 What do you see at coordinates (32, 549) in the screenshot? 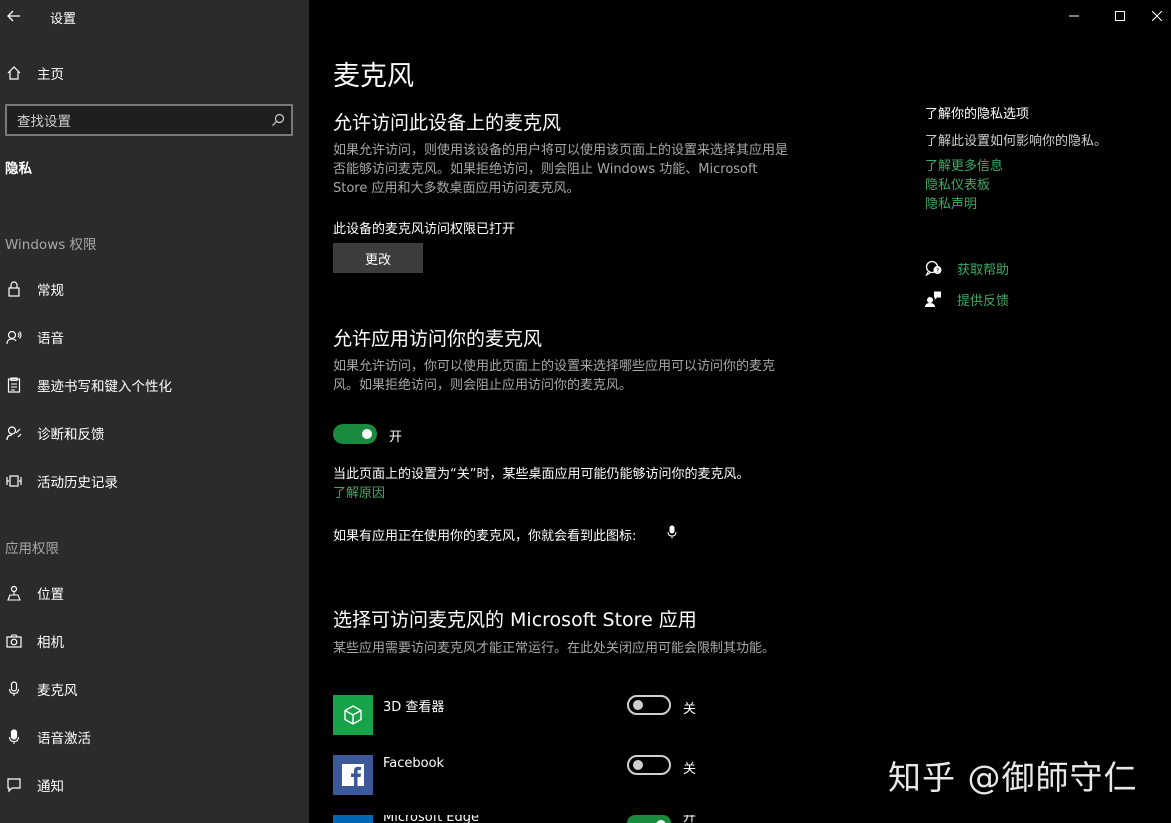
I see `section-app-permissions: 应用权限` at bounding box center [32, 549].